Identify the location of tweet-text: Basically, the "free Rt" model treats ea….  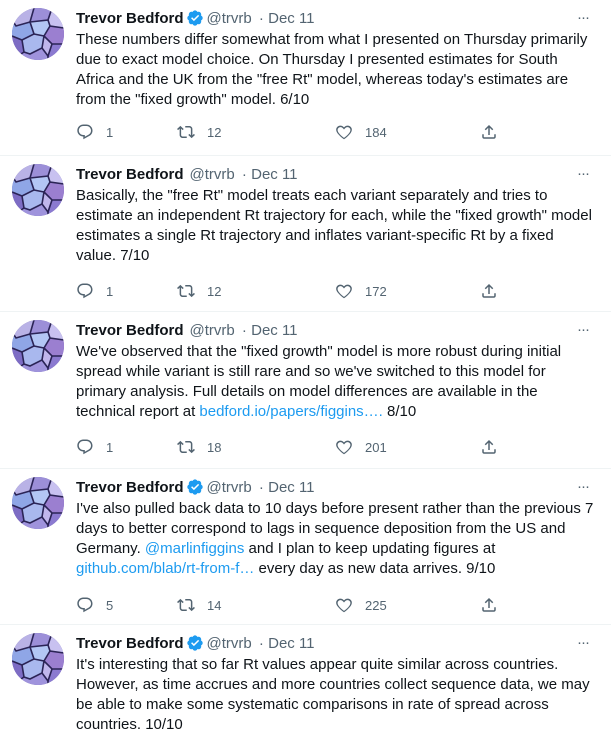
(334, 225).